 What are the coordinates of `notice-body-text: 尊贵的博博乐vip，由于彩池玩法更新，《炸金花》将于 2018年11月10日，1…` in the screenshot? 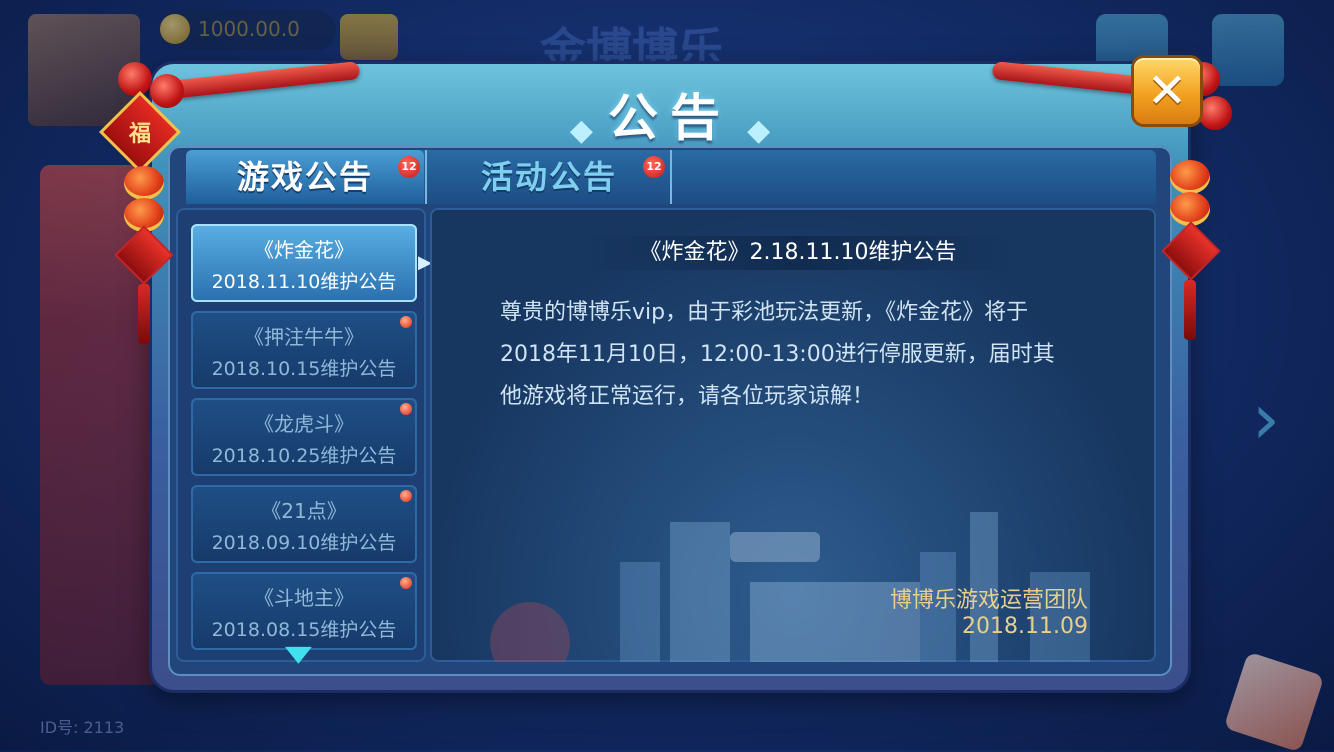 It's located at (800, 355).